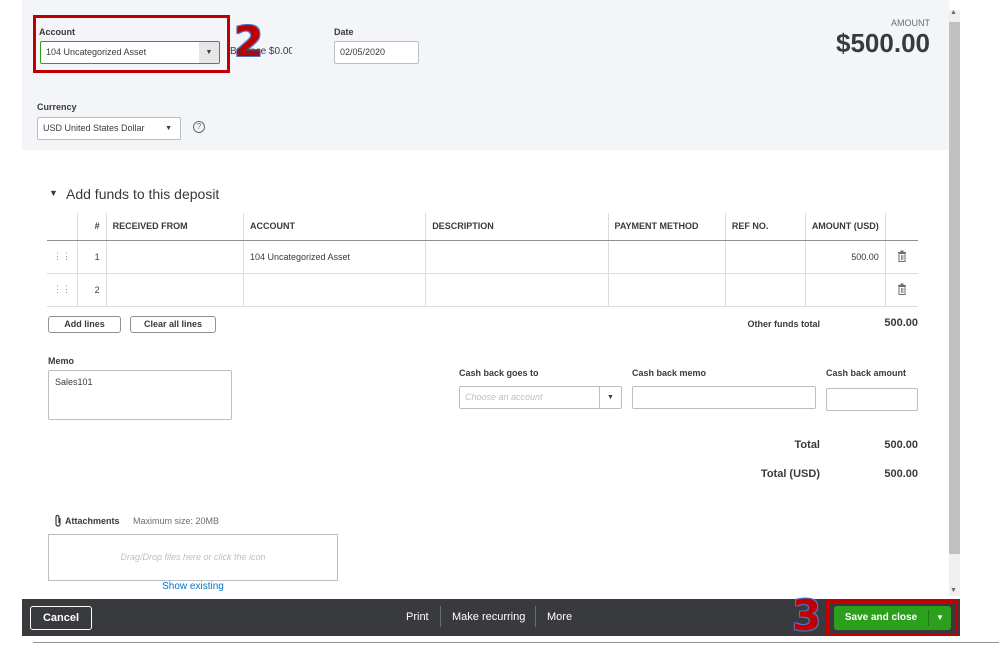  What do you see at coordinates (173, 324) in the screenshot?
I see `clear-all-lines-button: Clear all lines` at bounding box center [173, 324].